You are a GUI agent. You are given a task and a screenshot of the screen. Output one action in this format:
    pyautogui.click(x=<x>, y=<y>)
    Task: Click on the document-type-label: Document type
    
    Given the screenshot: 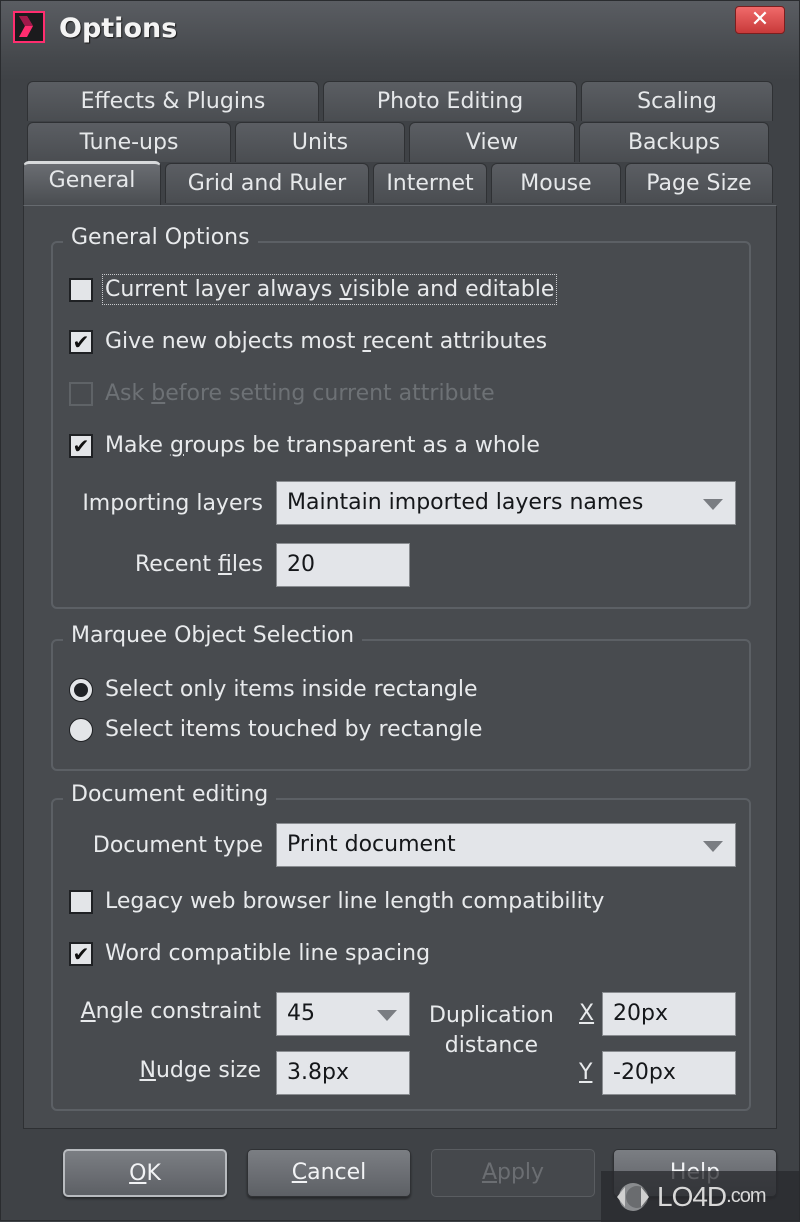 What is the action you would take?
    pyautogui.click(x=177, y=845)
    